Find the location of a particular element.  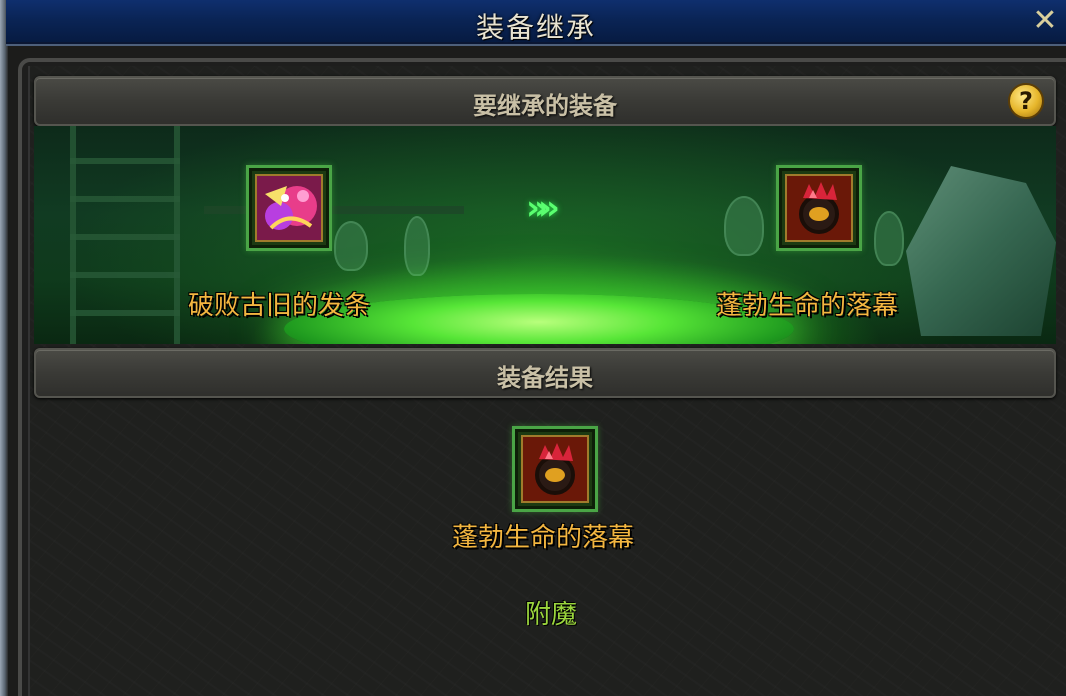

title-bar: 装备继承 ✕ is located at coordinates (536, 23).